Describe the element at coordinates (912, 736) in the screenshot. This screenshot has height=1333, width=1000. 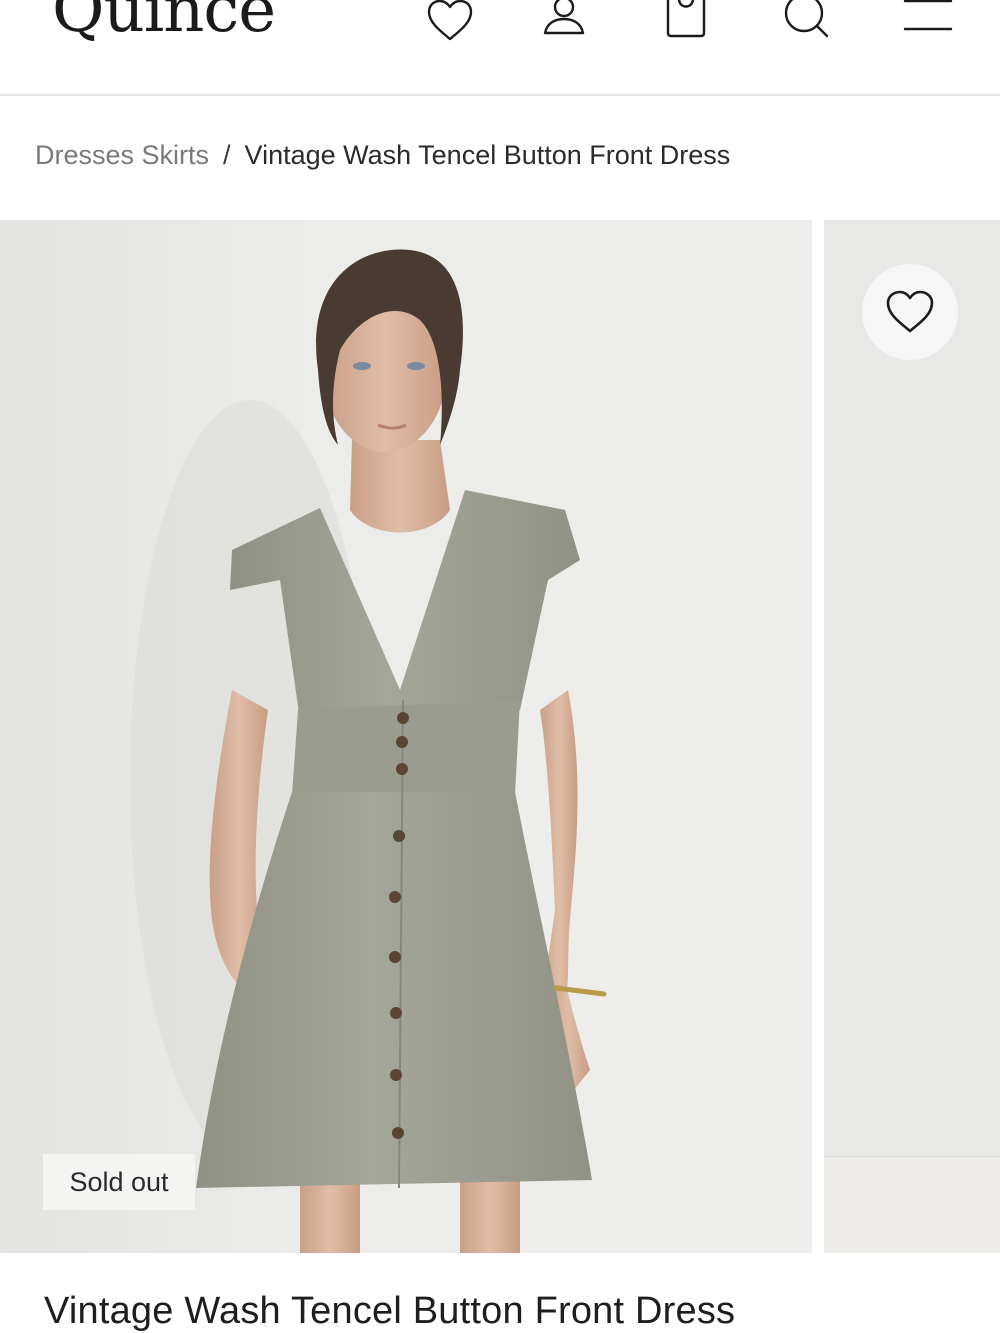
I see `product-image-next` at that location.